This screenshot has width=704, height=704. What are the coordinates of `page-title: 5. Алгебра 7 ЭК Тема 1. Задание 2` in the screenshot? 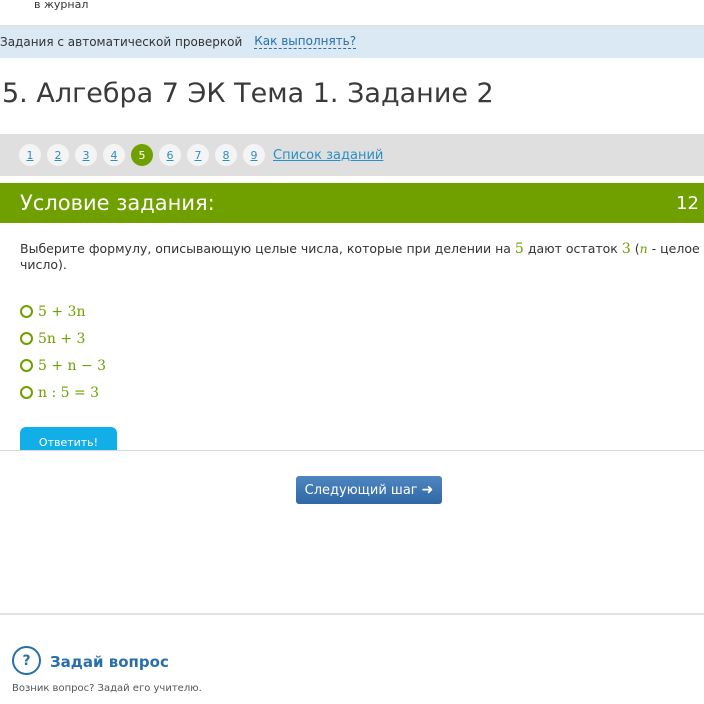 It's located at (248, 93).